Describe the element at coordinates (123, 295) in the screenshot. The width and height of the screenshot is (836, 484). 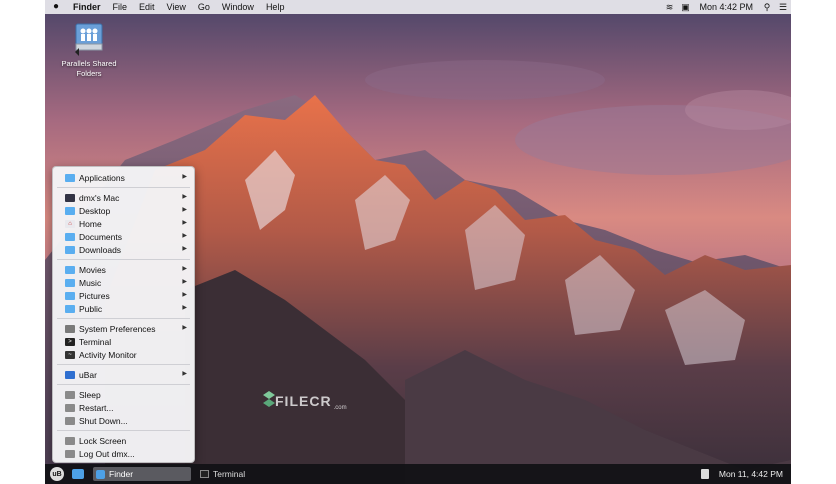
I see `menu-item-pictures: Pictures ▶` at that location.